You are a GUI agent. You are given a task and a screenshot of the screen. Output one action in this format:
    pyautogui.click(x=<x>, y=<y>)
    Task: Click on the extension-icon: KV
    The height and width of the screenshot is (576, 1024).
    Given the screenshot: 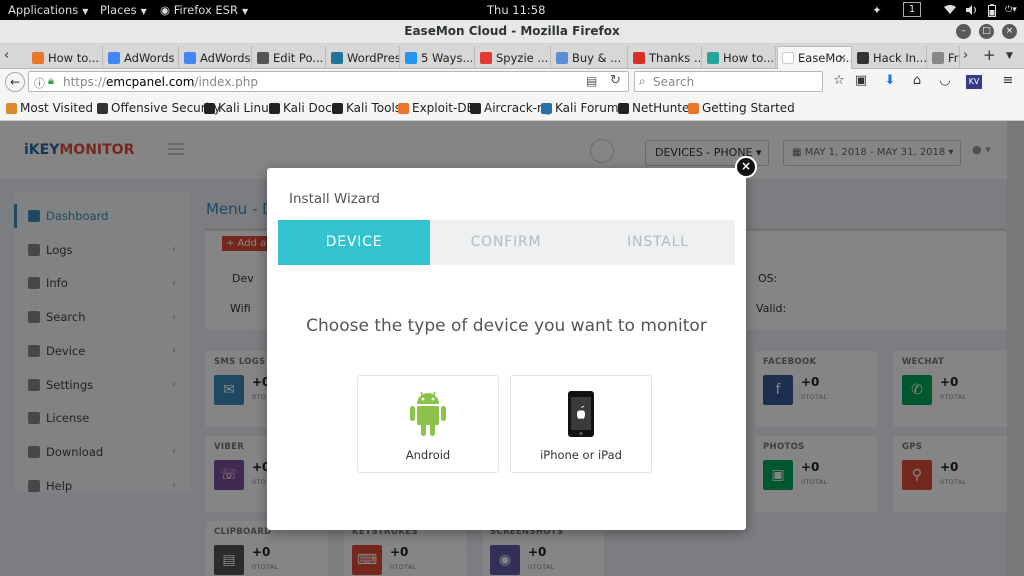 What is the action you would take?
    pyautogui.click(x=974, y=82)
    